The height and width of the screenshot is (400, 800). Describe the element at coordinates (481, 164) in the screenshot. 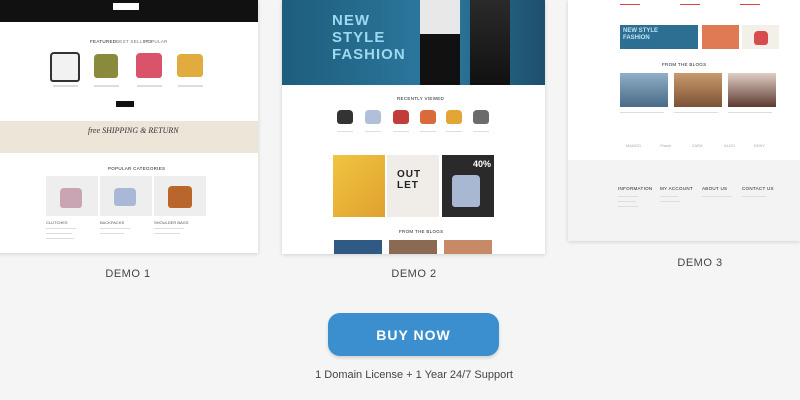

I see `demo-2-sale-text: 40%` at that location.